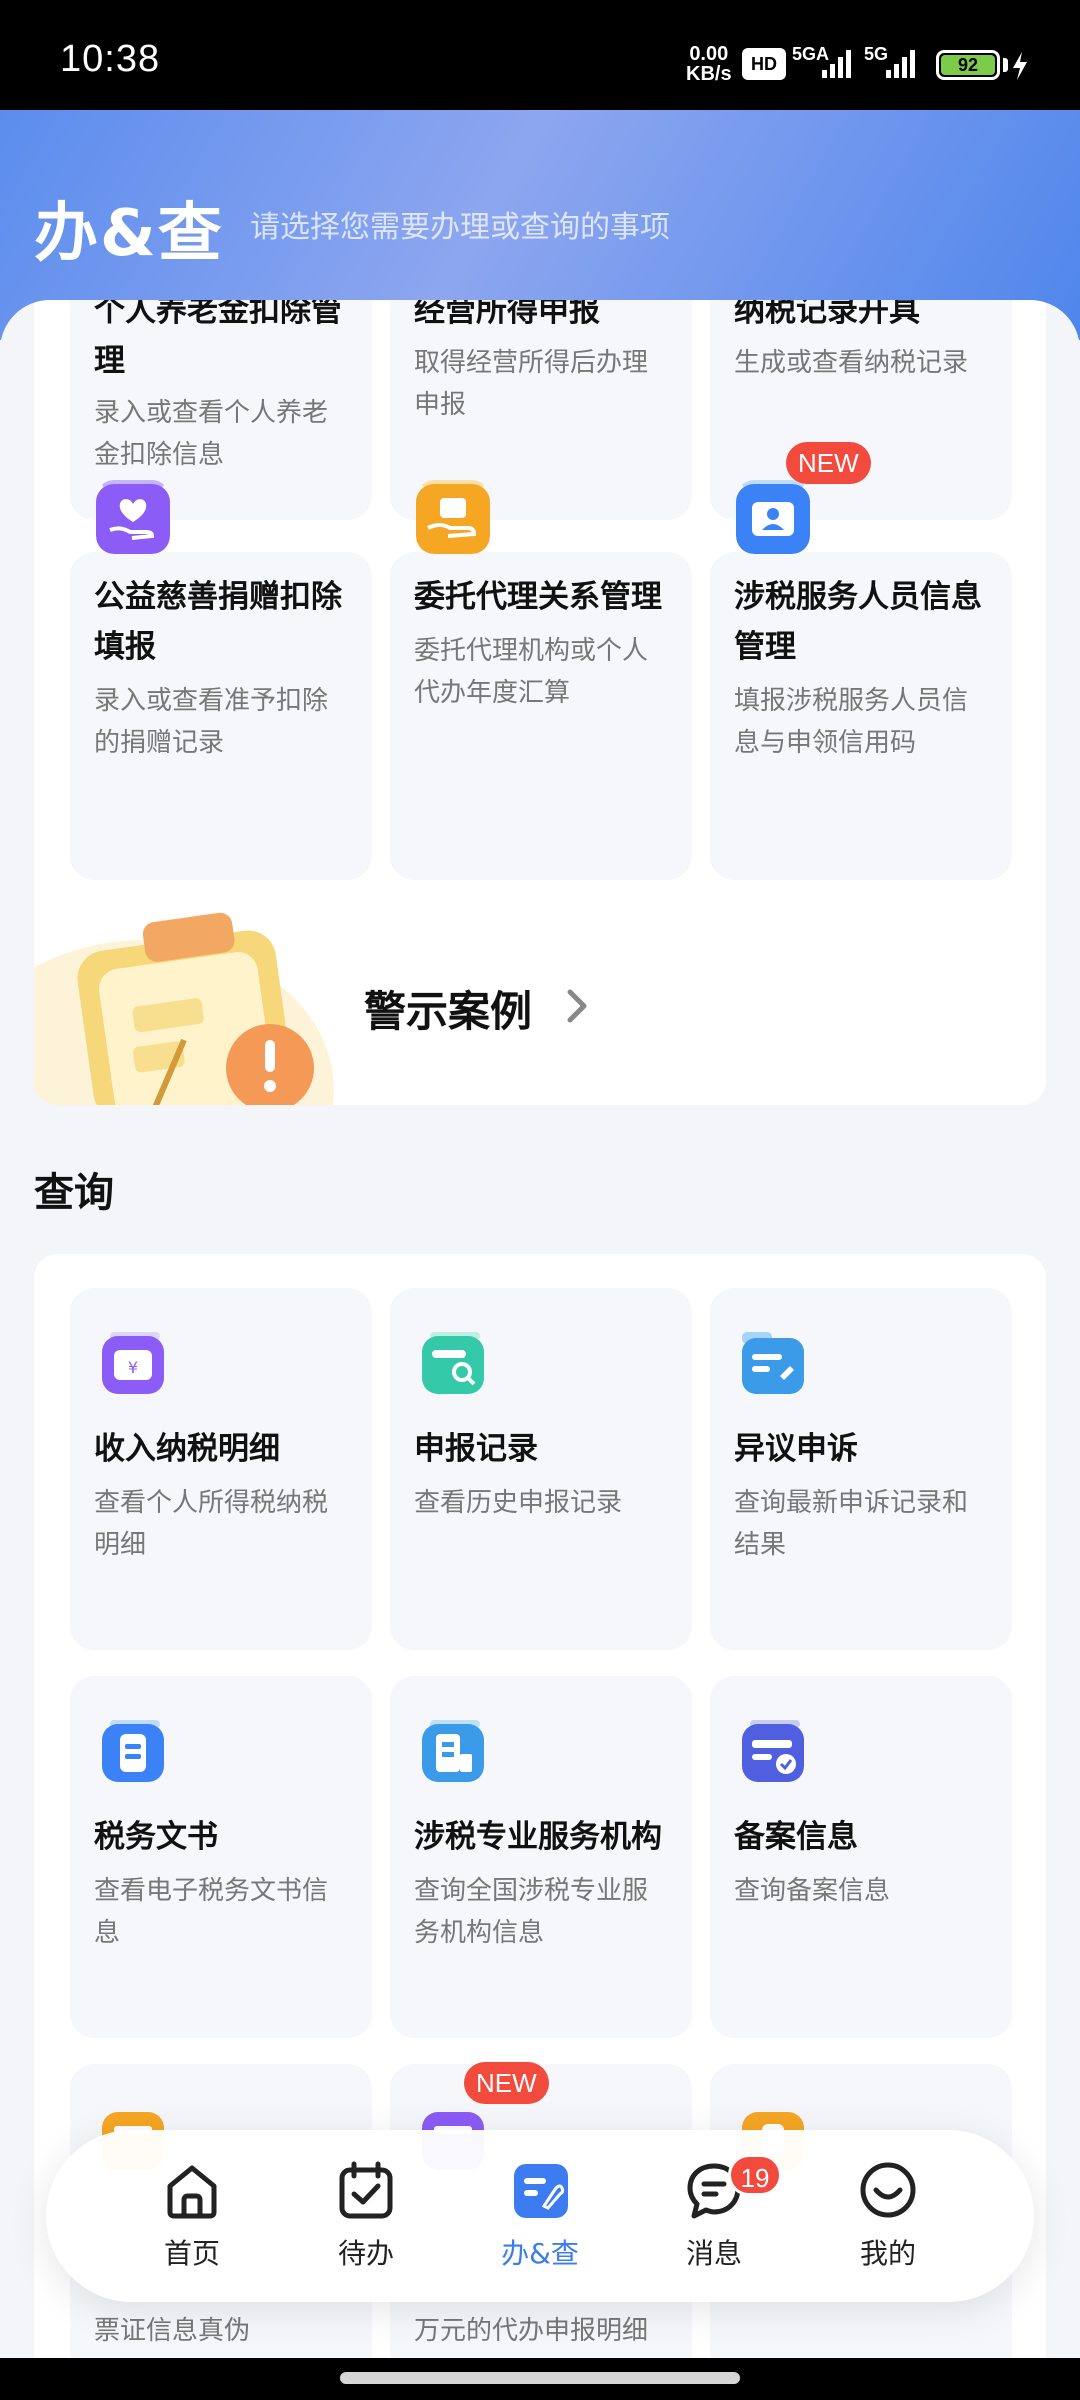 This screenshot has width=1080, height=2400. Describe the element at coordinates (518, 1503) in the screenshot. I see `tile-desc: 查看历史申报记录` at that location.